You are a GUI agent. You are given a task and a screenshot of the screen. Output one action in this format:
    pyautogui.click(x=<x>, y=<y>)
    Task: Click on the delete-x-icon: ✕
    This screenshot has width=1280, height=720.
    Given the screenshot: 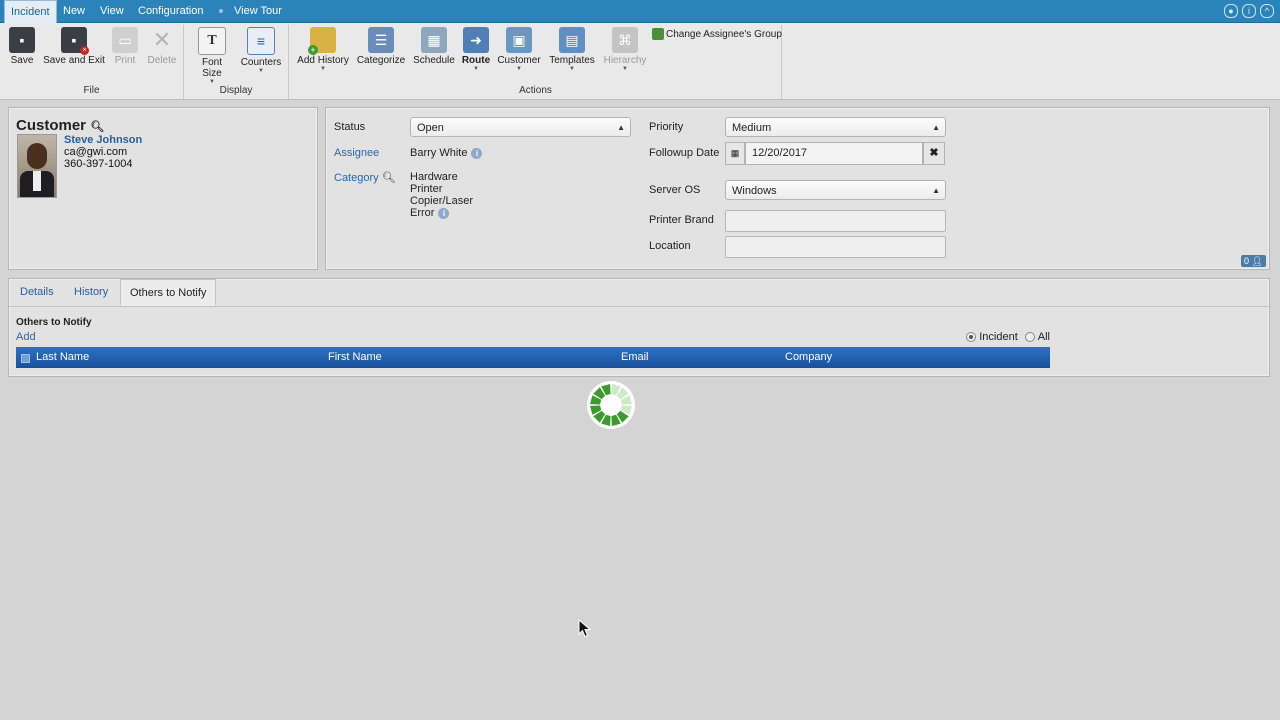 What is the action you would take?
    pyautogui.click(x=162, y=39)
    